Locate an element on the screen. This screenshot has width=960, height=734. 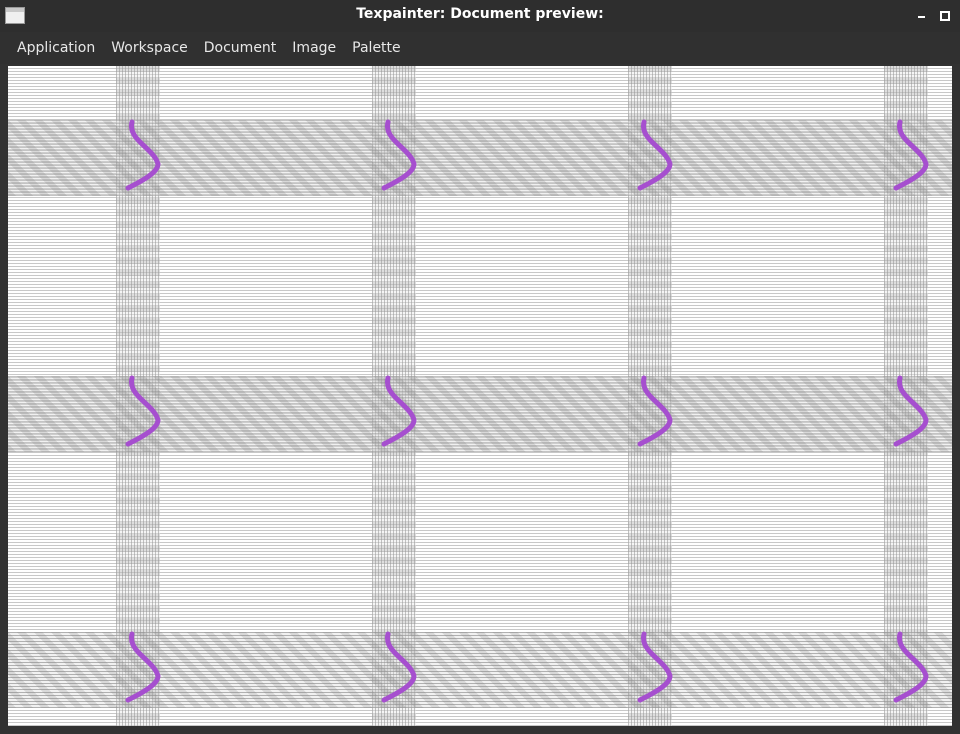
title-bar: Texpainter: Document preview: is located at coordinates (480, 16).